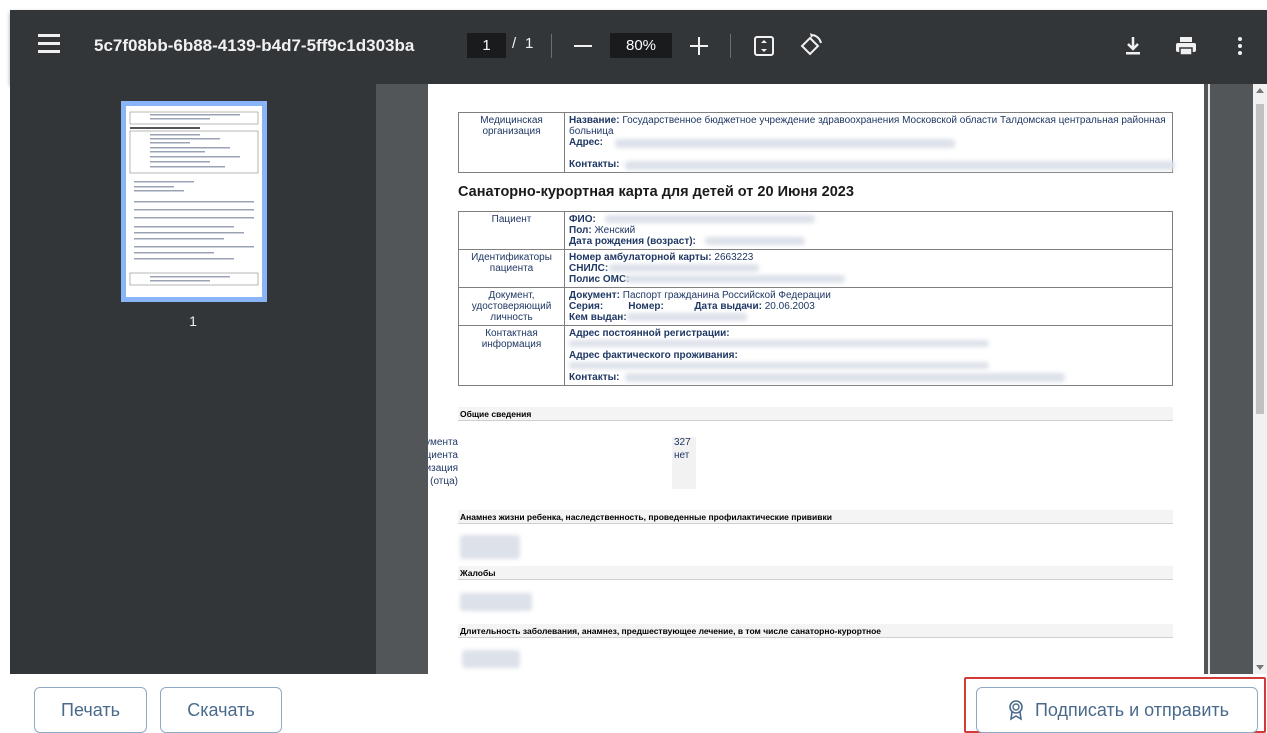  I want to click on thumbnail-page-number: 1, so click(193, 321).